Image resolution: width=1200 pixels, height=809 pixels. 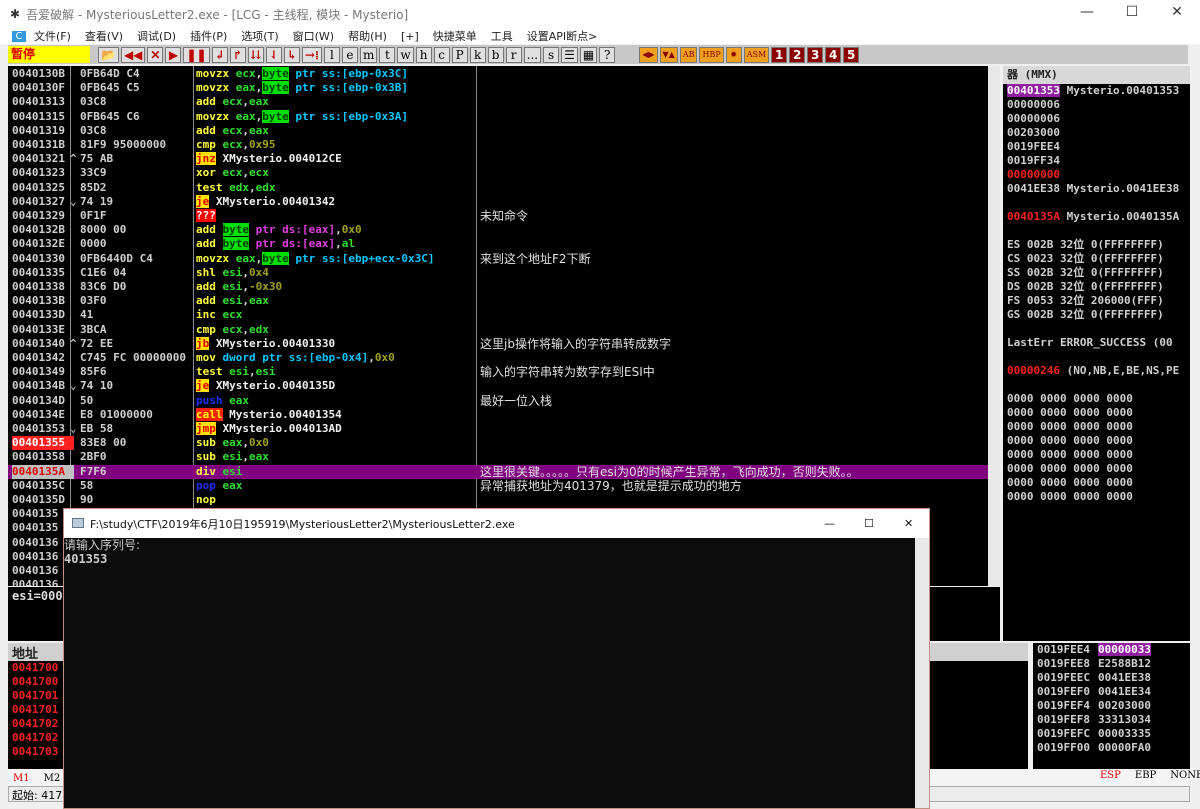 What do you see at coordinates (367, 36) in the screenshot?
I see `menu-item: 帮助(H)` at bounding box center [367, 36].